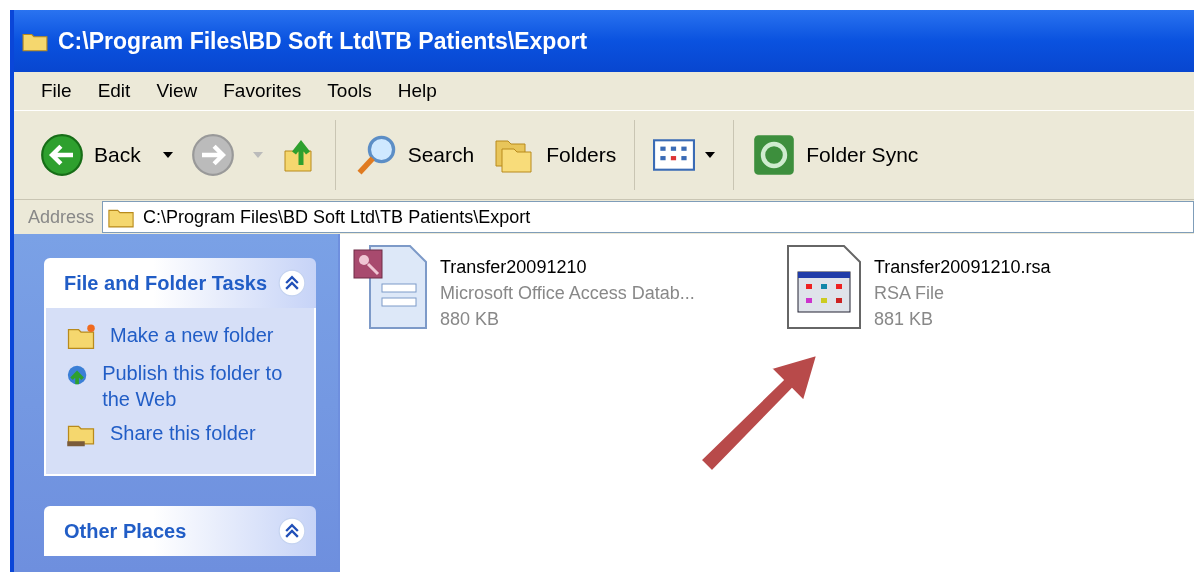 This screenshot has height=572, width=1194. I want to click on file-size: 881 KB, so click(904, 319).